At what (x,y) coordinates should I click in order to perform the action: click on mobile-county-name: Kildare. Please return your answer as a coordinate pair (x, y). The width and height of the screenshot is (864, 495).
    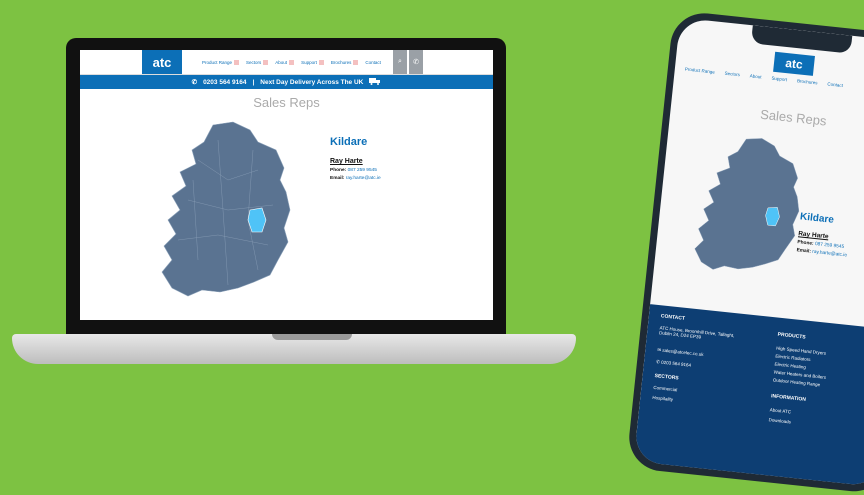
    Looking at the image, I should click on (817, 218).